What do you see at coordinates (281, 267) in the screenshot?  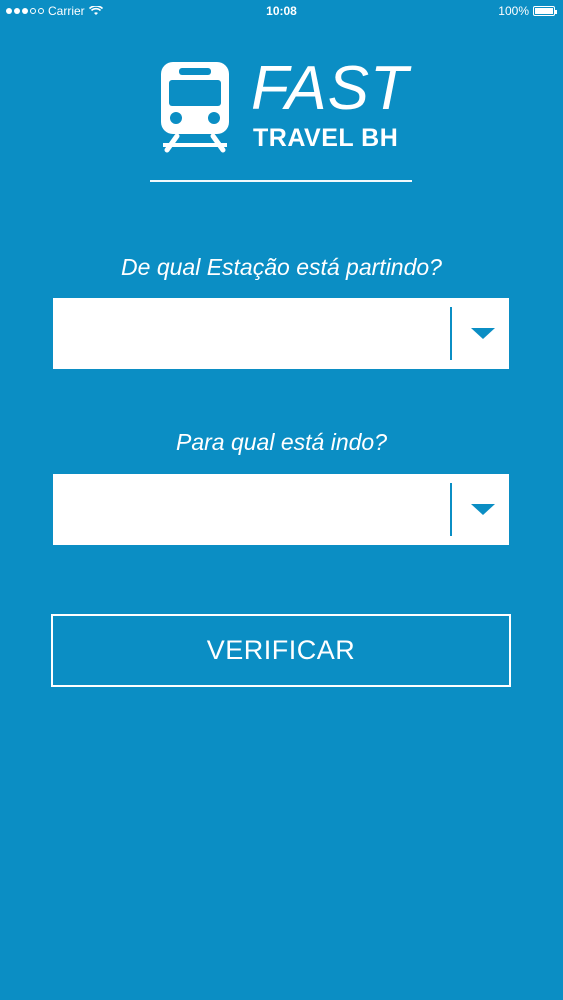 I see `departure-label: De qual Estação está partindo?` at bounding box center [281, 267].